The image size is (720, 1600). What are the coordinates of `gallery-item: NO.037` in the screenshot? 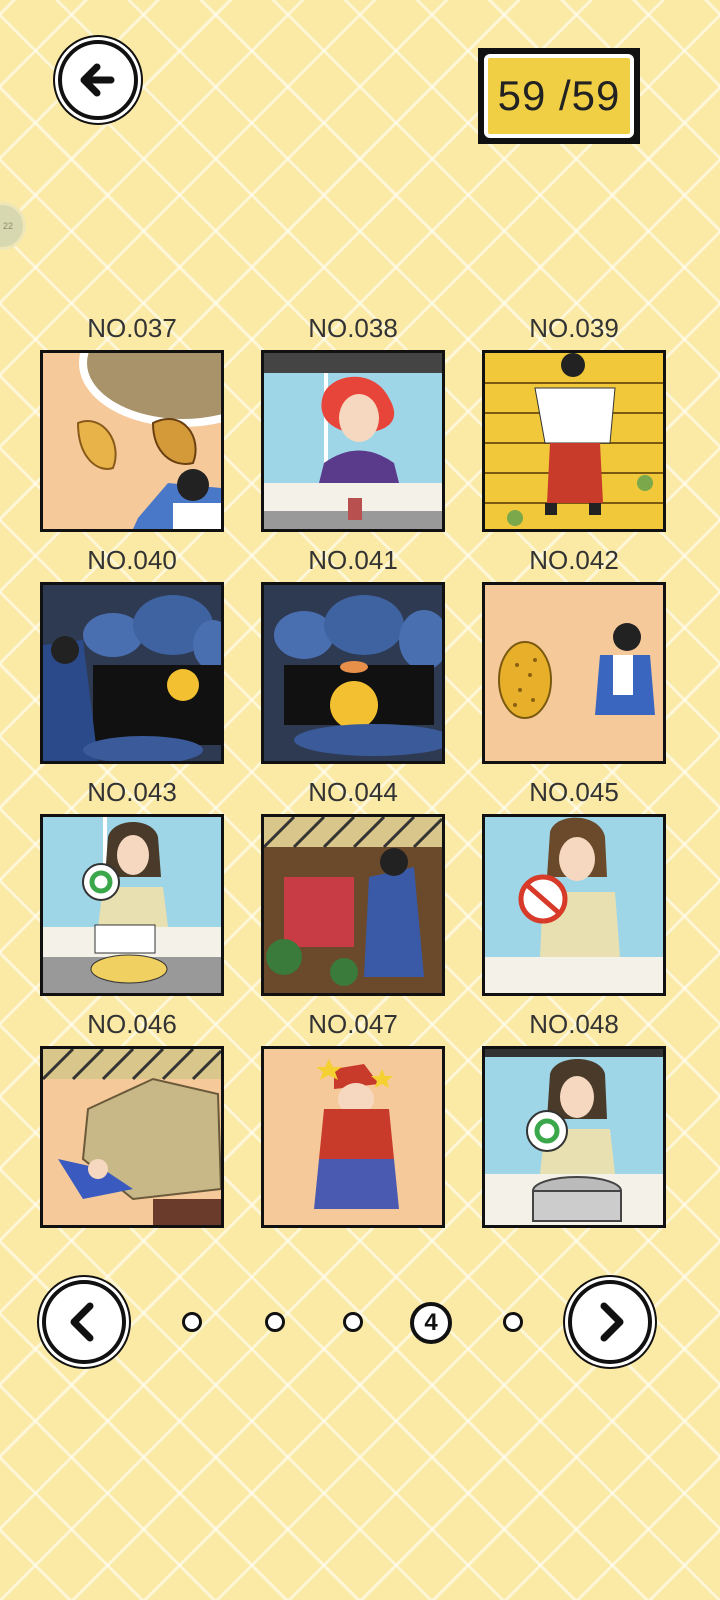 It's located at (132, 421).